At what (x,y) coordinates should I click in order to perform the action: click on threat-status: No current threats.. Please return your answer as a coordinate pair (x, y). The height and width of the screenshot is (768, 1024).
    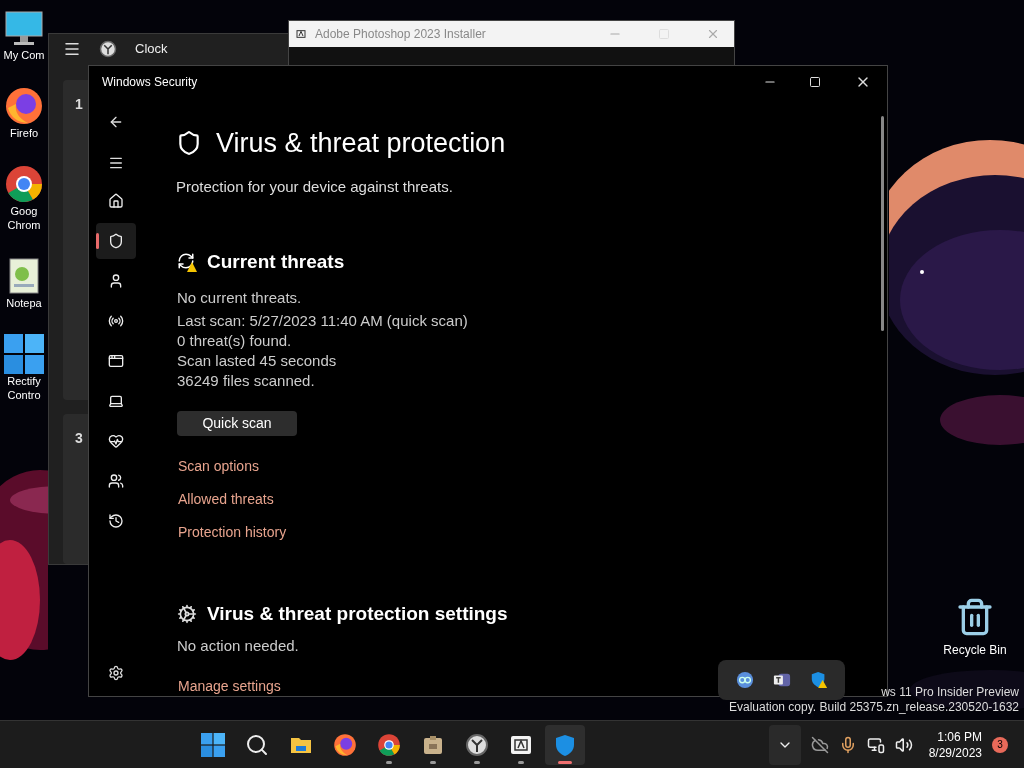
    Looking at the image, I should click on (240, 297).